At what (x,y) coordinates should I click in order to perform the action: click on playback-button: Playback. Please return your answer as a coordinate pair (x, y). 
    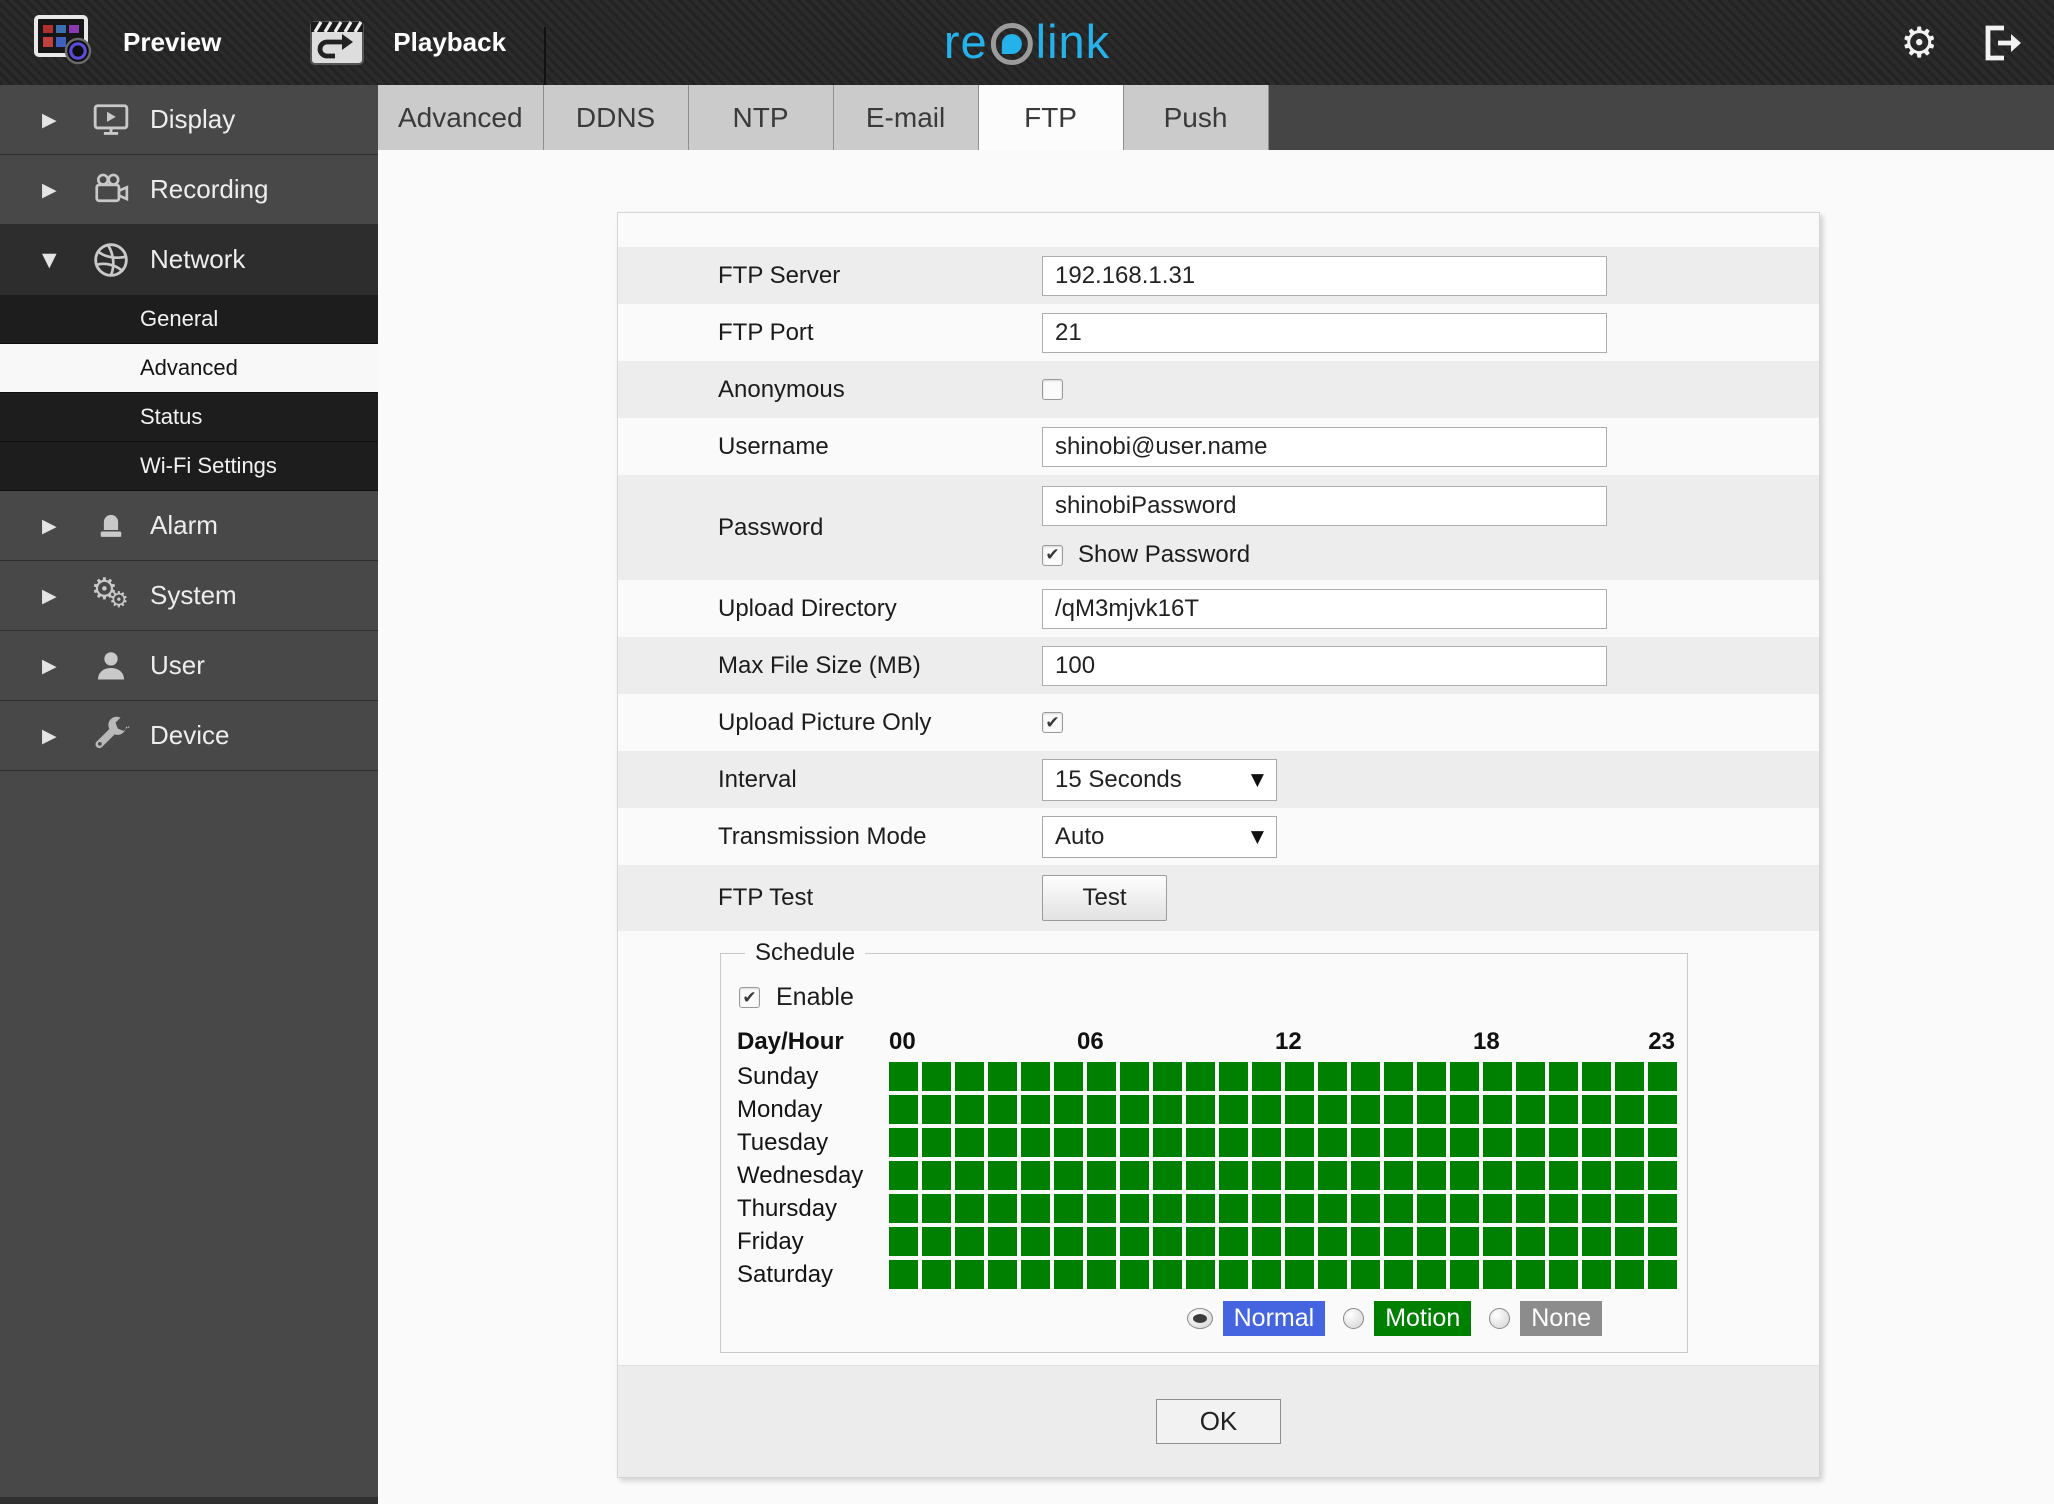
    Looking at the image, I should click on (407, 42).